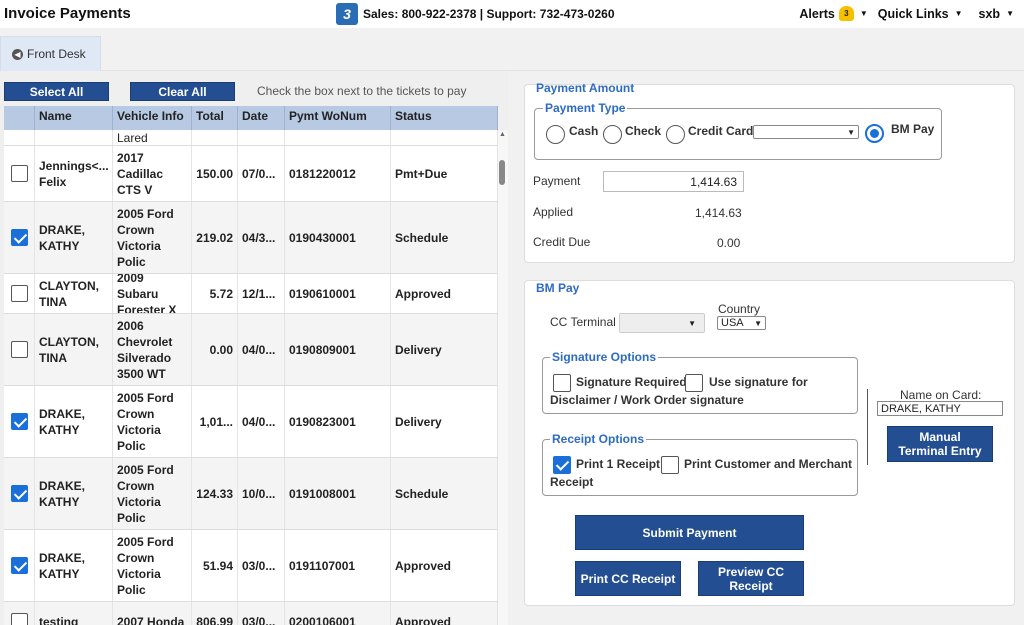 The width and height of the screenshot is (1024, 625). Describe the element at coordinates (502, 172) in the screenshot. I see `scroll-thumb` at that location.